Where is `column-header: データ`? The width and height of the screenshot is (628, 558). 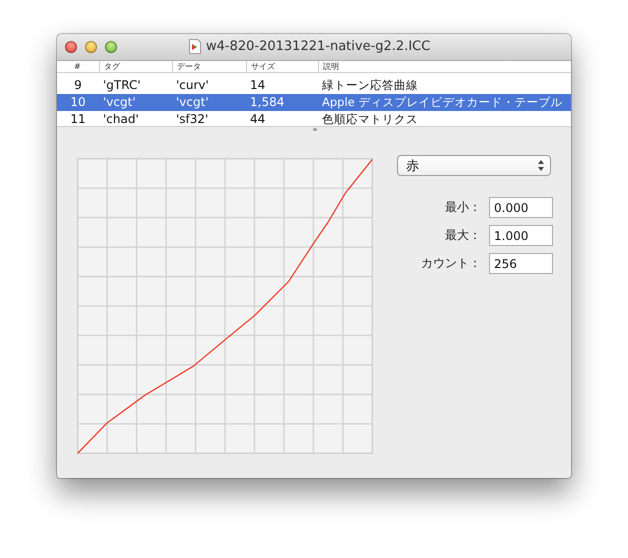
column-header: データ is located at coordinates (209, 66).